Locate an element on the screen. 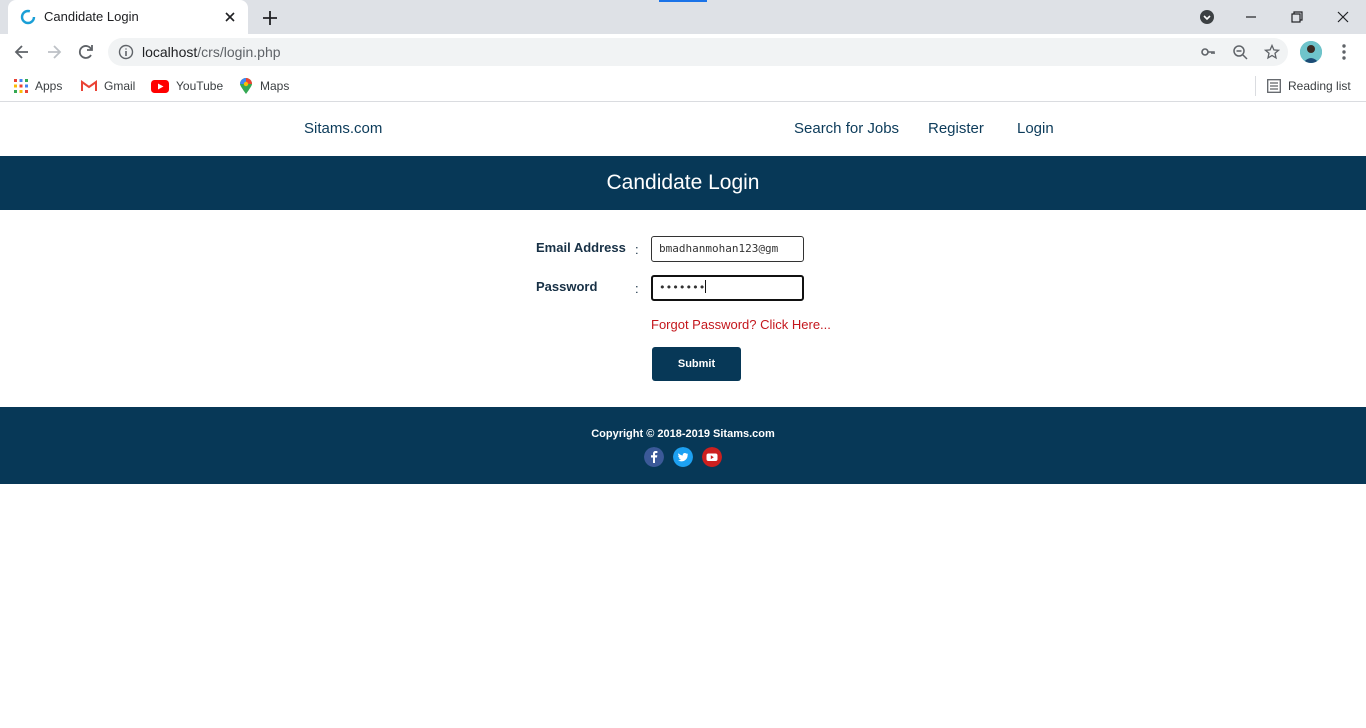  reading-list-button: Reading list is located at coordinates (1309, 86).